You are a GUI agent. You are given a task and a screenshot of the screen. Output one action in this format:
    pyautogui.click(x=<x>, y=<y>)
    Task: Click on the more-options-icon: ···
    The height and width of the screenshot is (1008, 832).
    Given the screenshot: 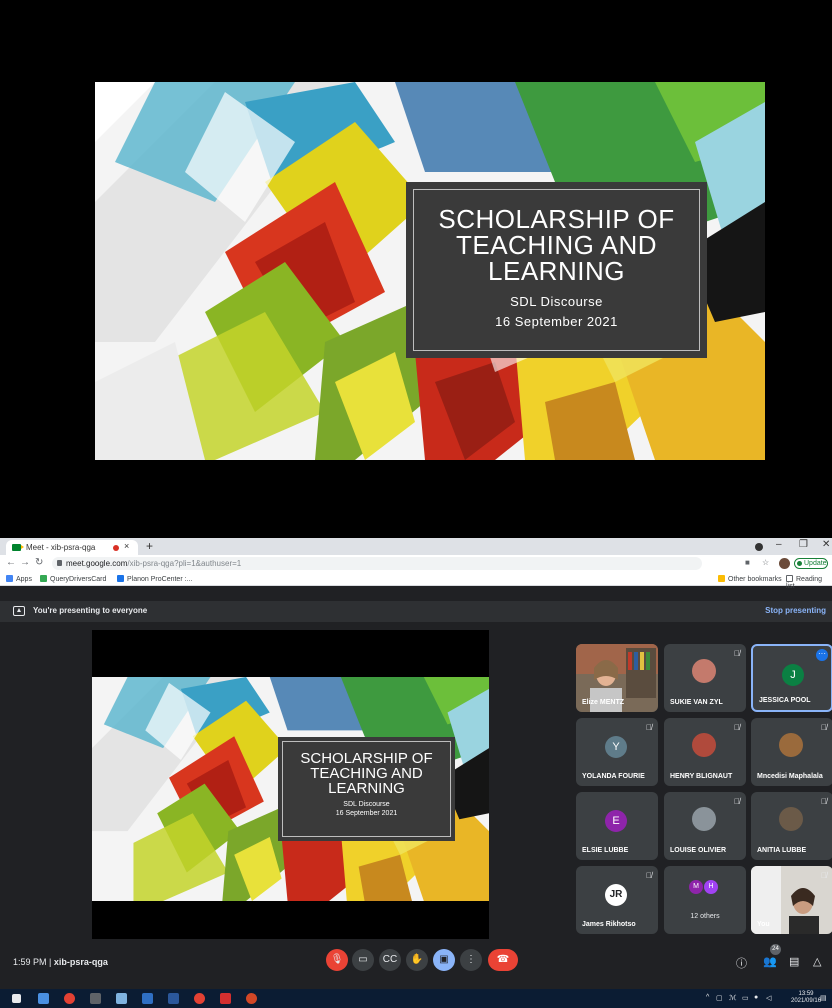 What is the action you would take?
    pyautogui.click(x=822, y=655)
    